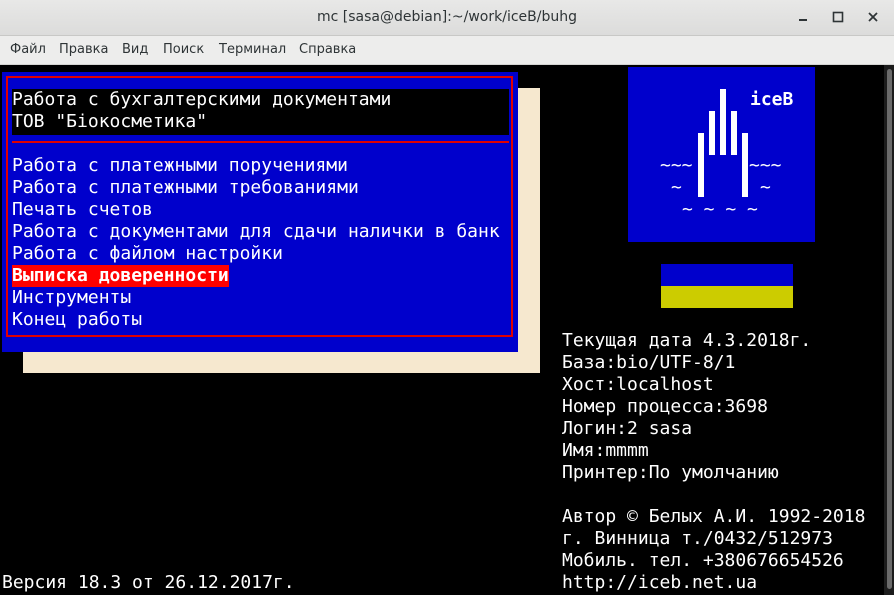 The image size is (894, 595). I want to click on info-mobile: Мобиль. тел. +380676654526, so click(703, 560).